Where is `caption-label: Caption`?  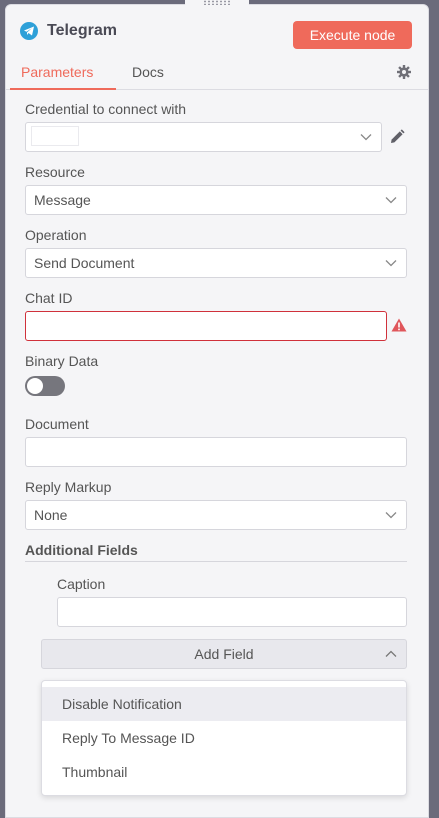
caption-label: Caption is located at coordinates (81, 584).